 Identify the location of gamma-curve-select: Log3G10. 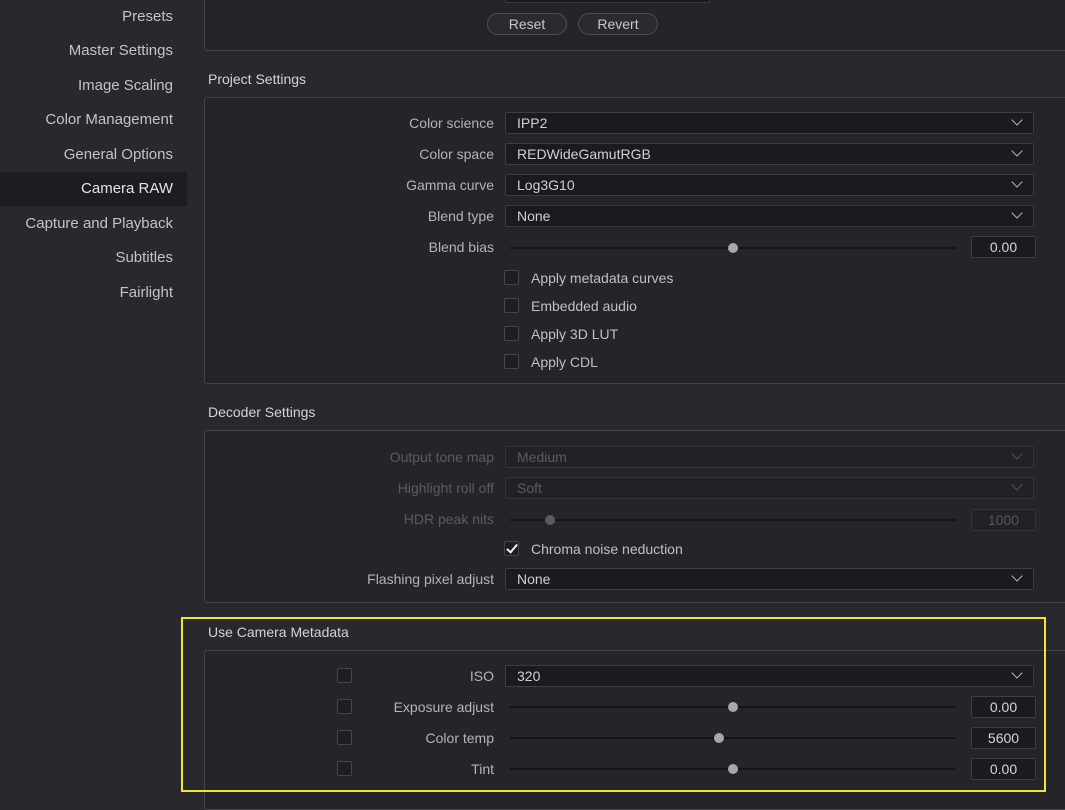
(769, 185).